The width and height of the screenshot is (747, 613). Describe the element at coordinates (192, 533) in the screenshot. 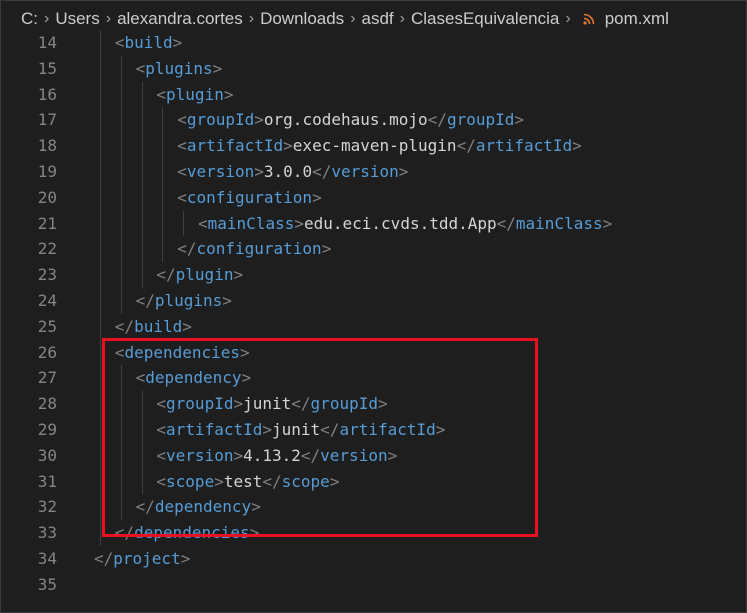

I see `tag-name: dependencies` at that location.